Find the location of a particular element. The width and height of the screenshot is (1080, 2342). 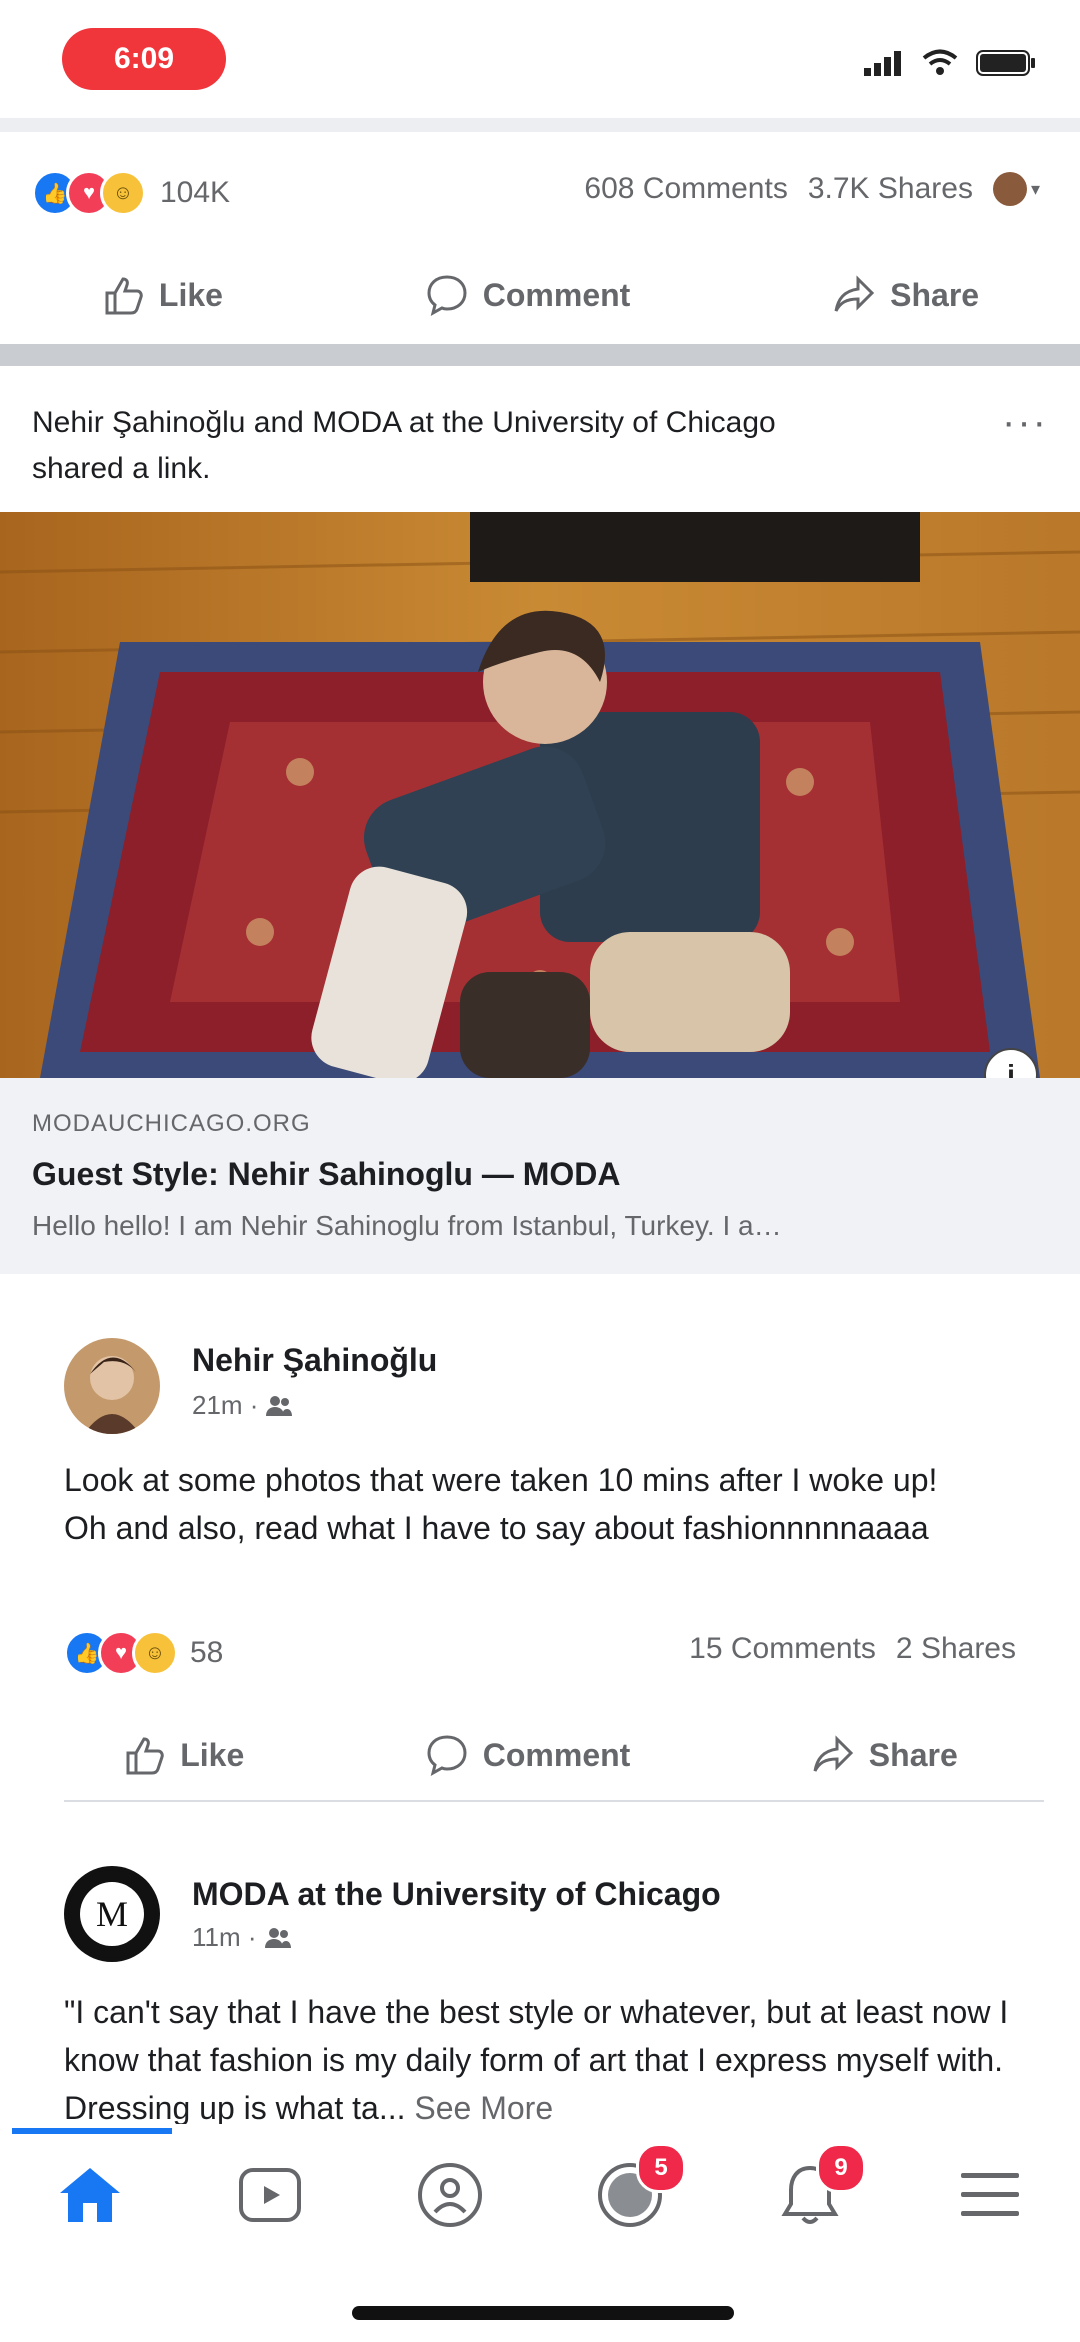

battery-icon is located at coordinates (1005, 63).